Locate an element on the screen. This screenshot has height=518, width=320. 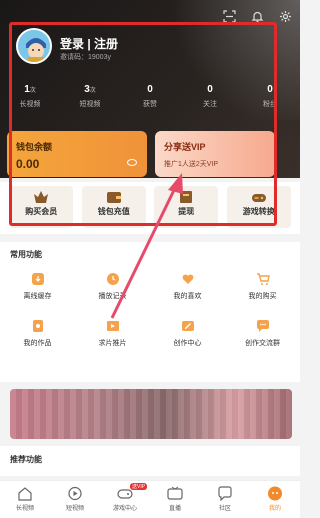
stat-fans: 0 粉丝 is located at coordinates (270, 96).